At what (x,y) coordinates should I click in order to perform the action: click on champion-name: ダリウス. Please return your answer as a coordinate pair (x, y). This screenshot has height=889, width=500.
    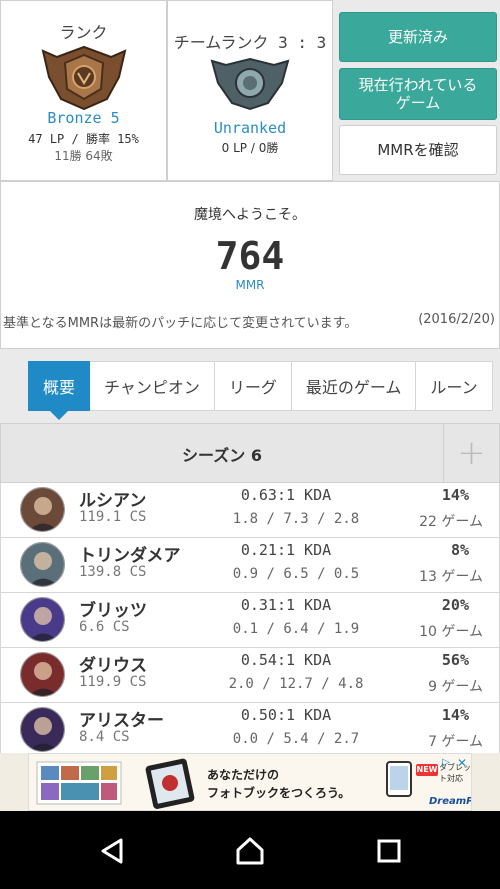
    Looking at the image, I should click on (113, 666).